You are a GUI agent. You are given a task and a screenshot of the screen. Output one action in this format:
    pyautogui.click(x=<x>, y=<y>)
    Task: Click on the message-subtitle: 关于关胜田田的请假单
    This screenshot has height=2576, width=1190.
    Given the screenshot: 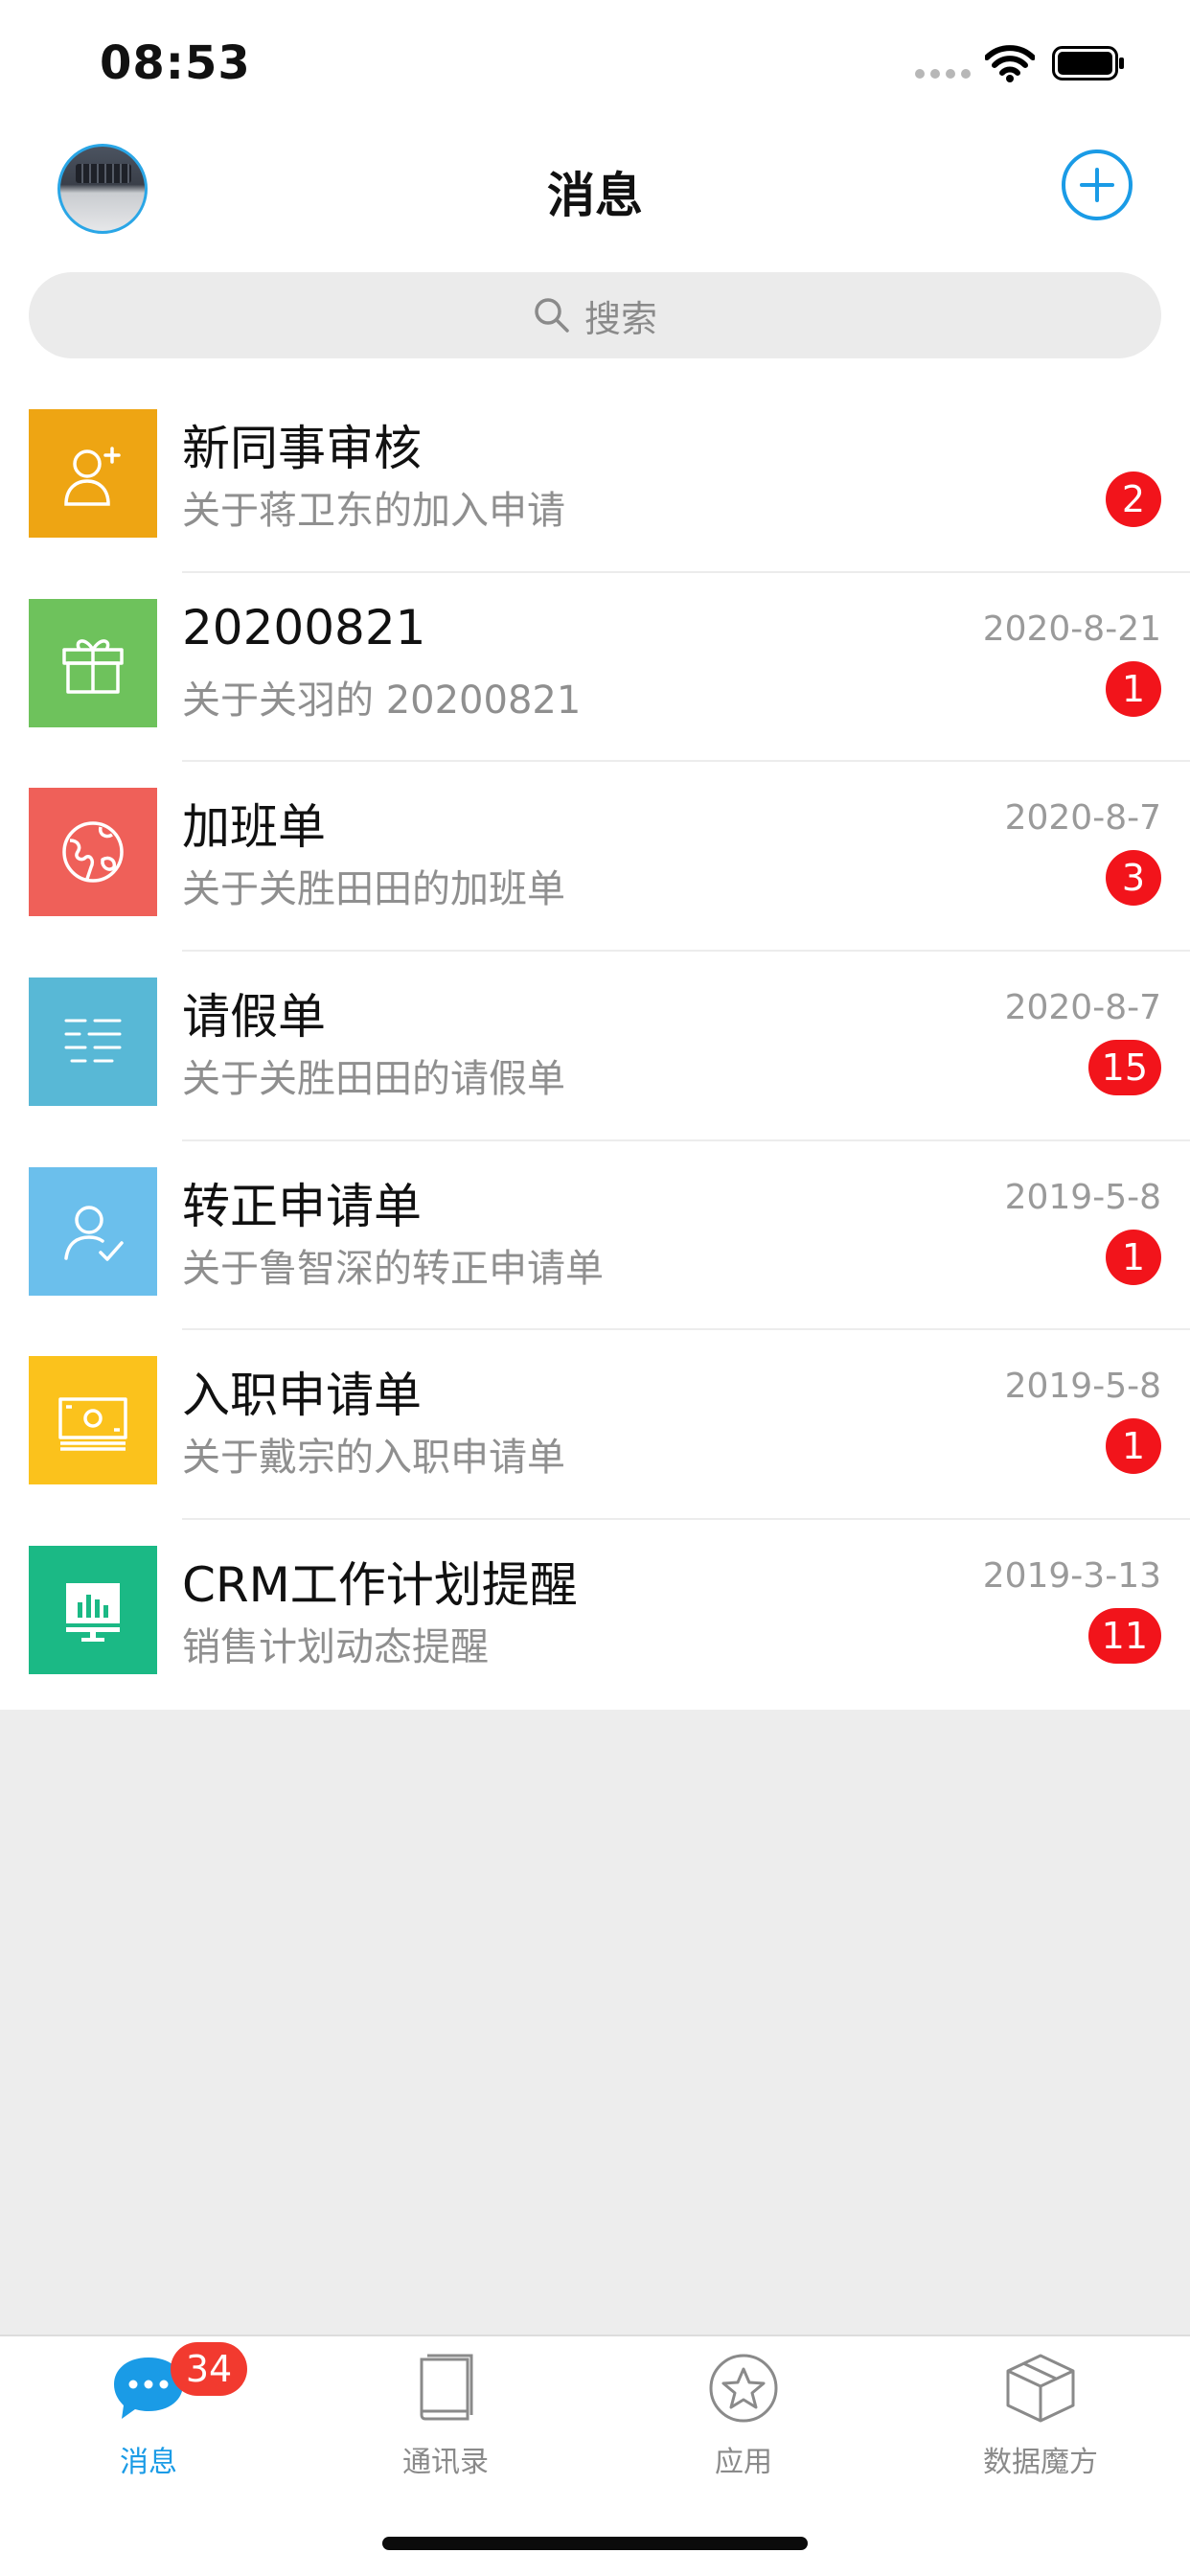 What is the action you would take?
    pyautogui.click(x=374, y=1079)
    